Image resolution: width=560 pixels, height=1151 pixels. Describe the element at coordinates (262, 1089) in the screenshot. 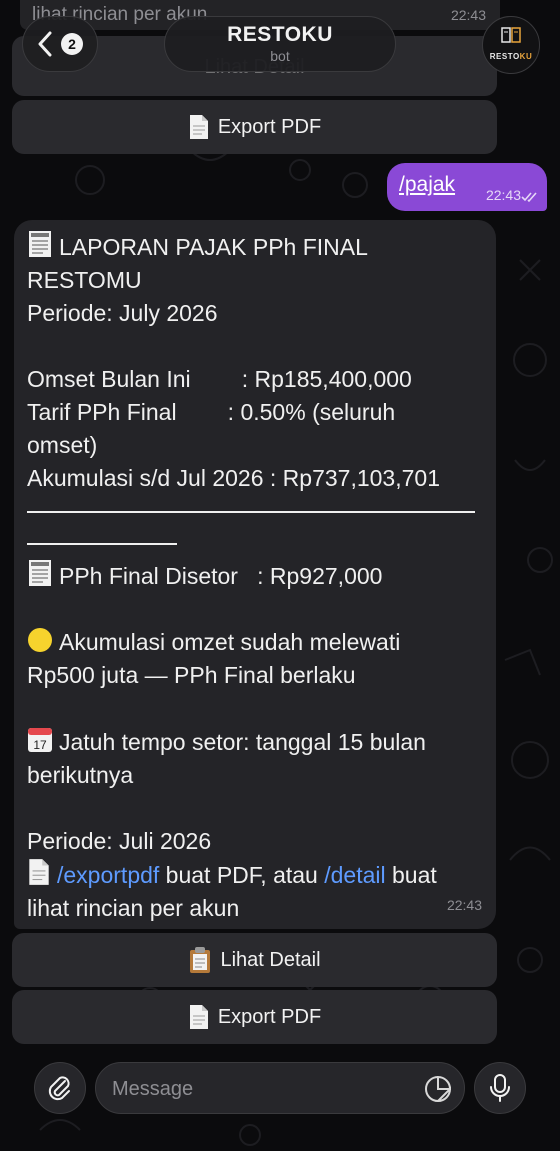

I see `message-input` at that location.